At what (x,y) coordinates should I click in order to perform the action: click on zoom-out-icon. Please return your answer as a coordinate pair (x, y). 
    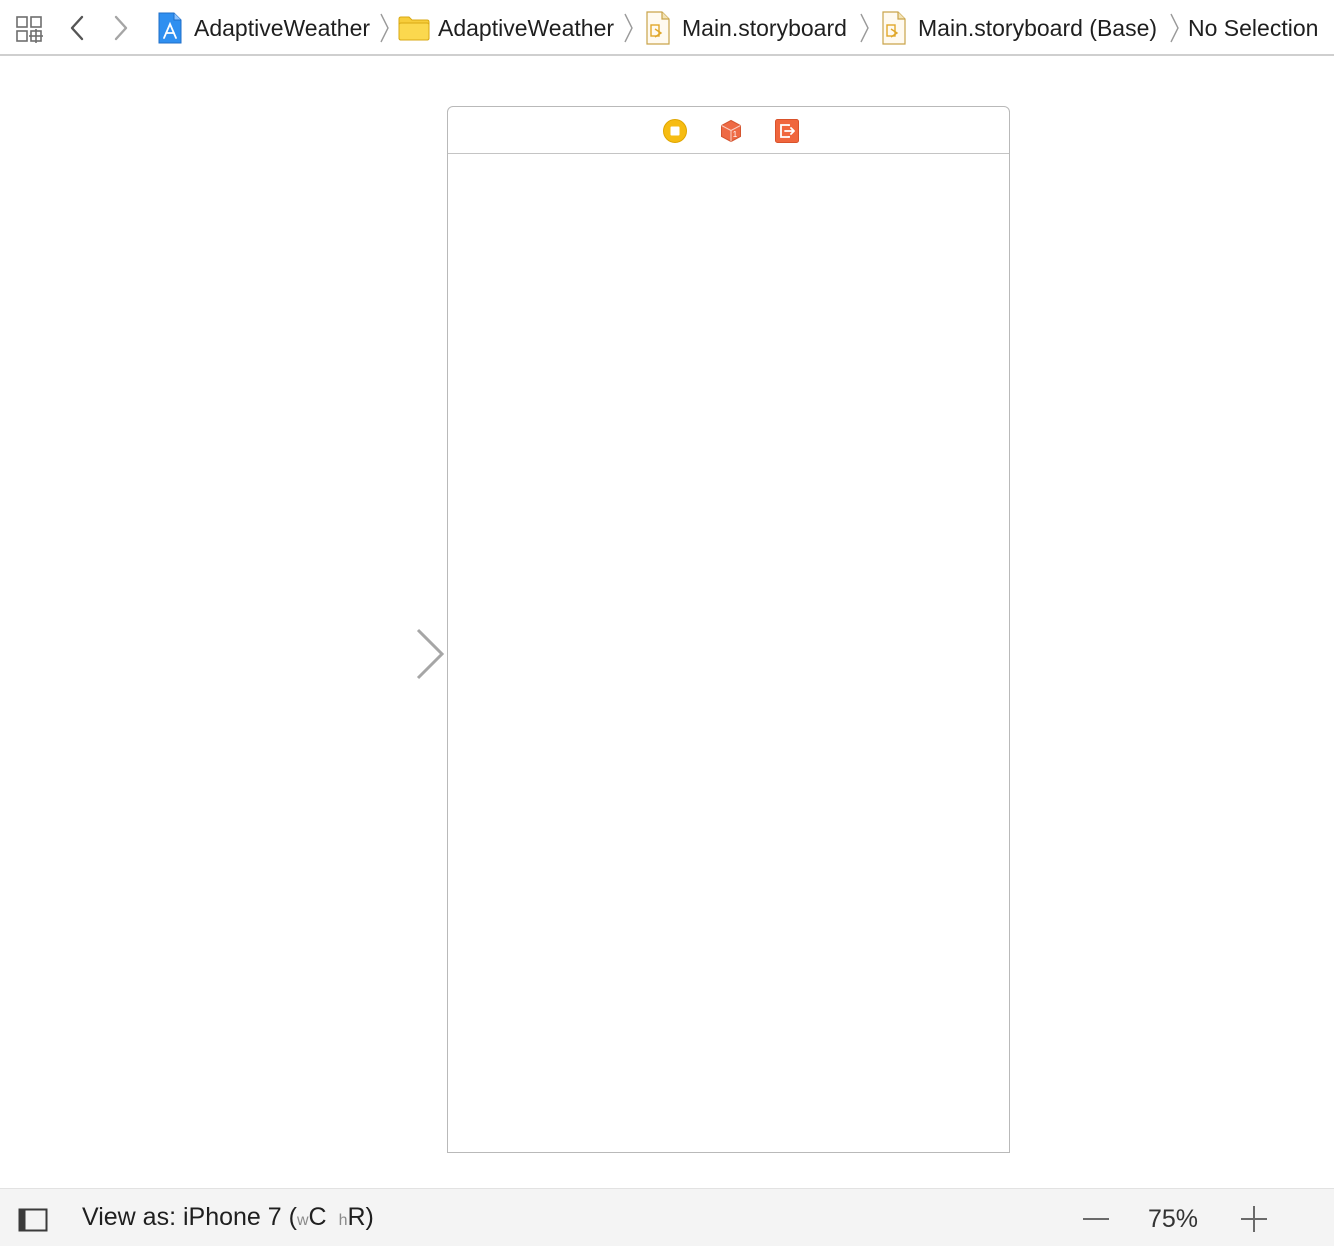
    Looking at the image, I should click on (1096, 1219).